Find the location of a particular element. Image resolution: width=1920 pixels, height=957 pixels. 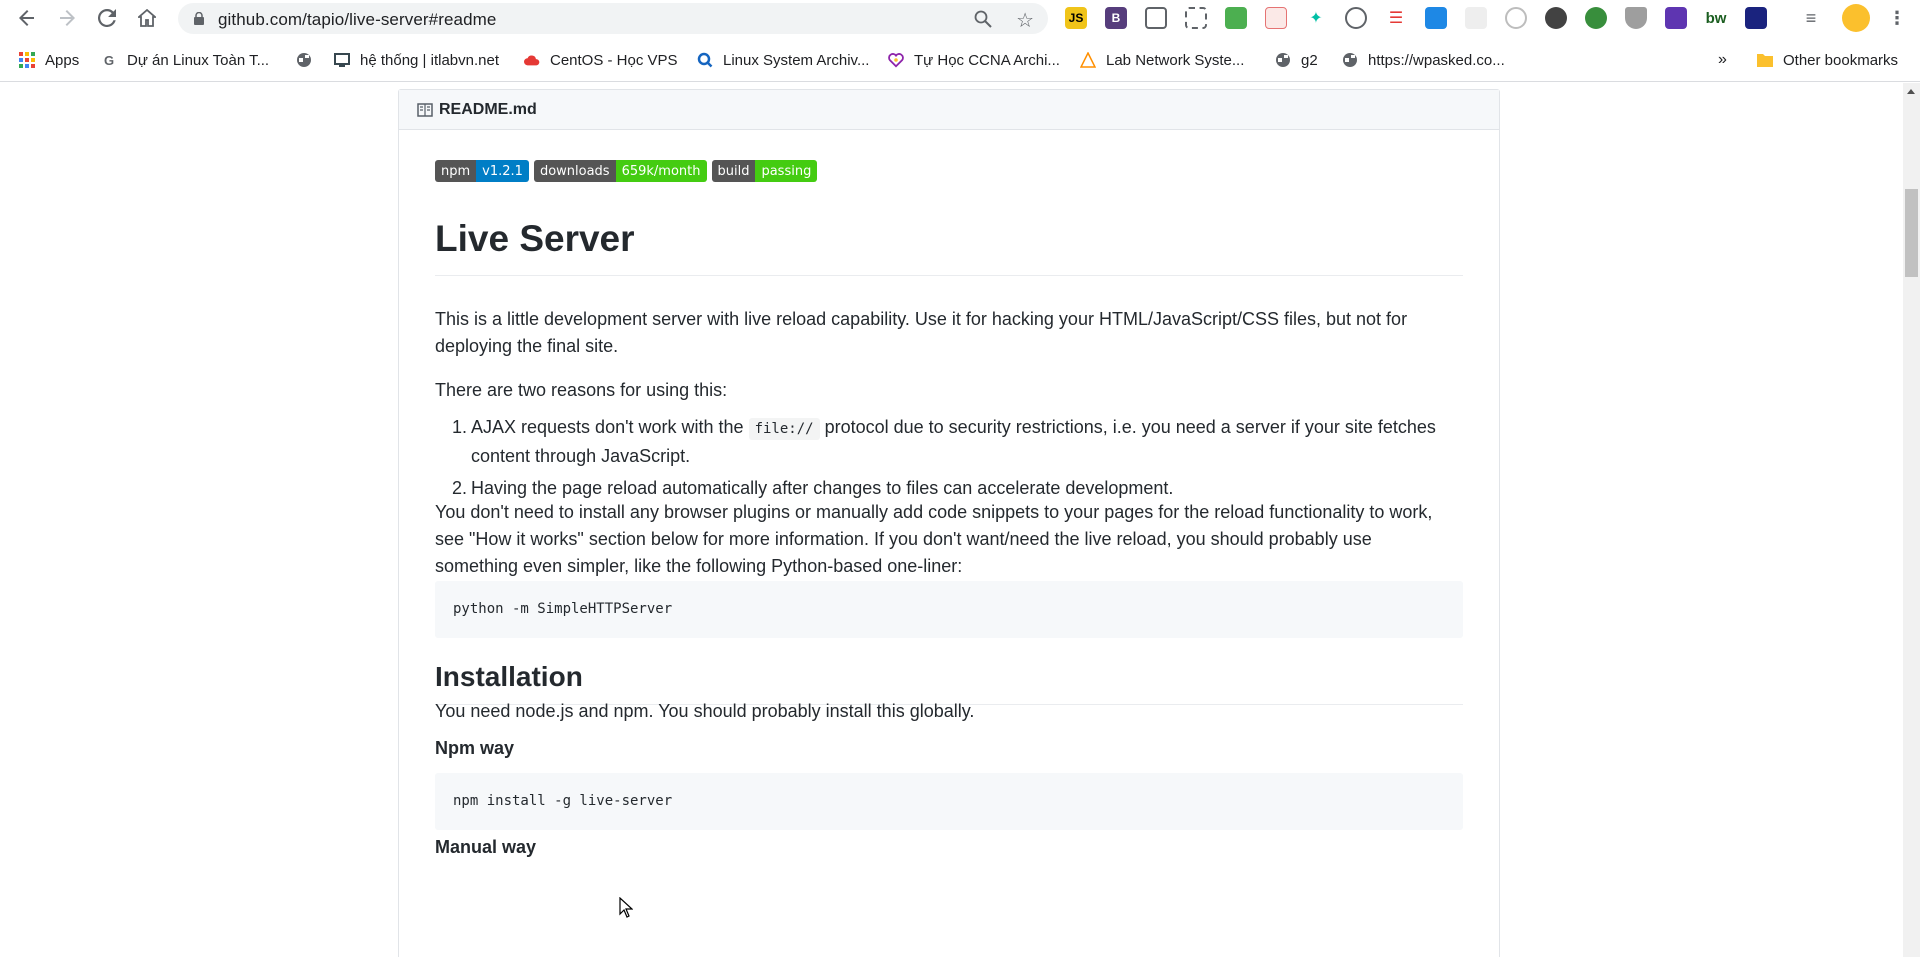

bookmark-itlabvn: hệ thống | itlabvn.net is located at coordinates (416, 60).